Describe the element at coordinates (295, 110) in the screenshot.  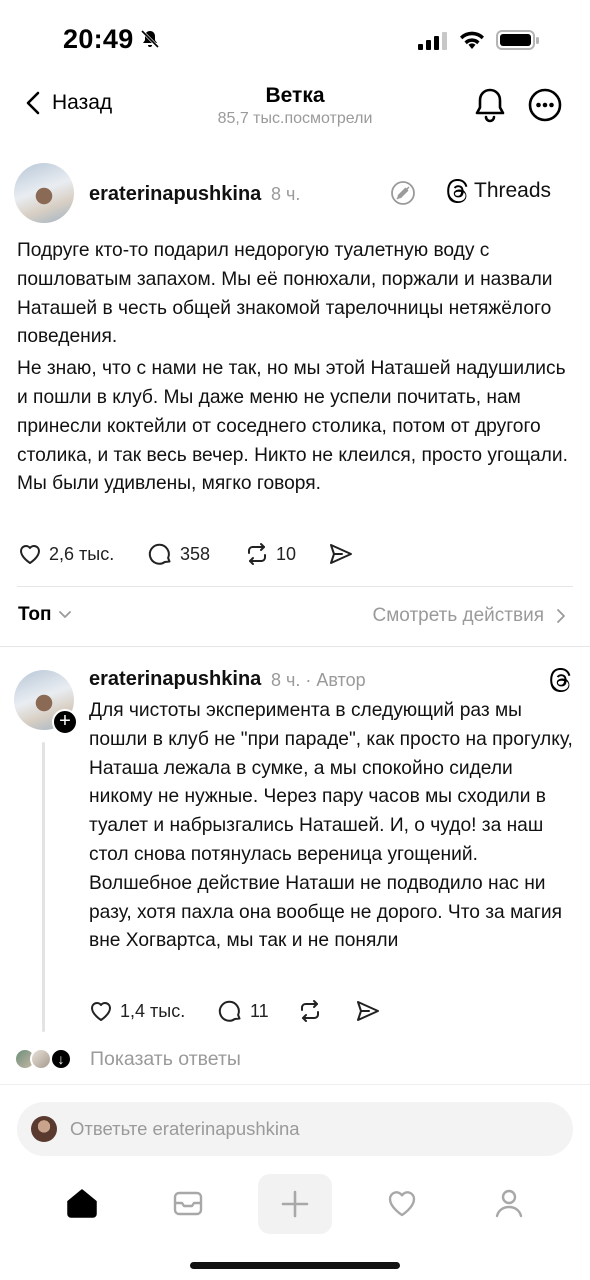
I see `header: Назад Ветка 85,7 тыс.посмотрели` at that location.